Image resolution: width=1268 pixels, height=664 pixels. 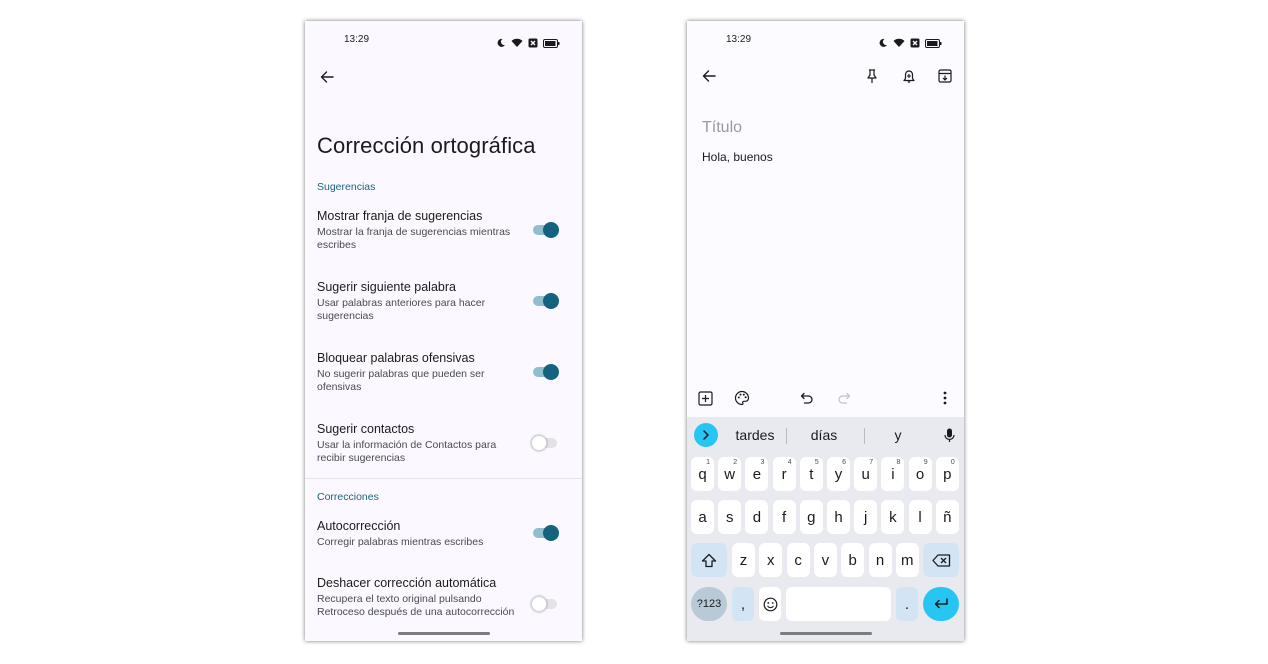 What do you see at coordinates (386, 287) in the screenshot?
I see `setting-title: Sugerir siguiente palabra` at bounding box center [386, 287].